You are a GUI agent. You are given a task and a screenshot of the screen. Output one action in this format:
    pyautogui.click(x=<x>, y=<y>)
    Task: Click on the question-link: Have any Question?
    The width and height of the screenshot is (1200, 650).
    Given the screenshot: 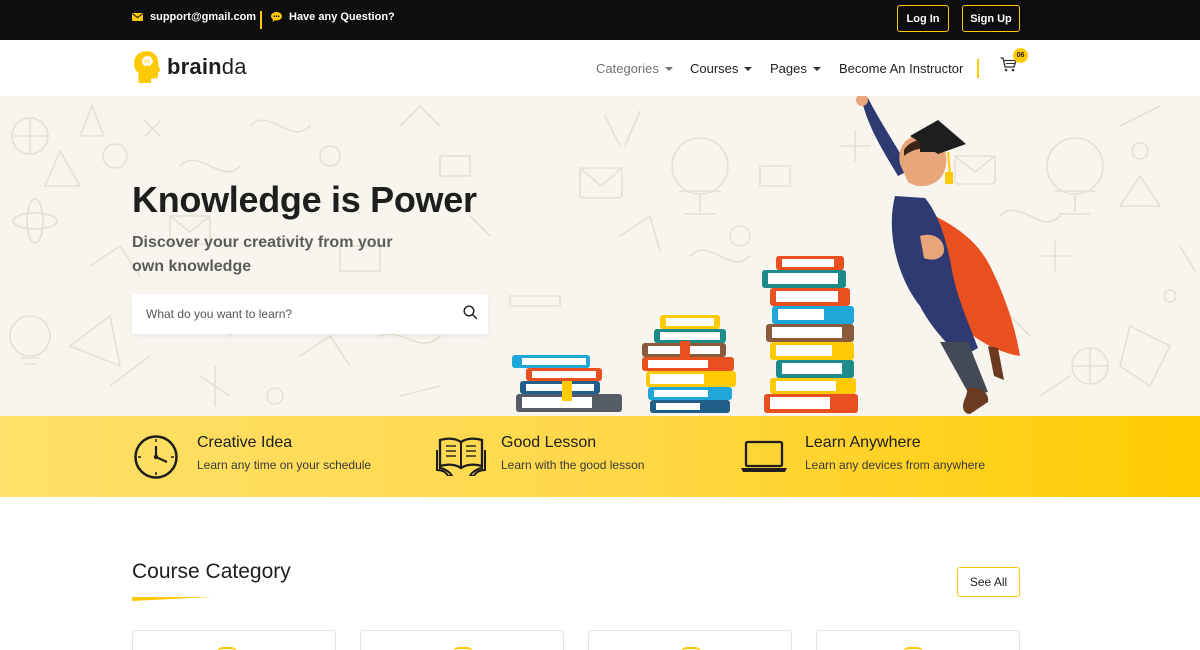 What is the action you would take?
    pyautogui.click(x=333, y=17)
    